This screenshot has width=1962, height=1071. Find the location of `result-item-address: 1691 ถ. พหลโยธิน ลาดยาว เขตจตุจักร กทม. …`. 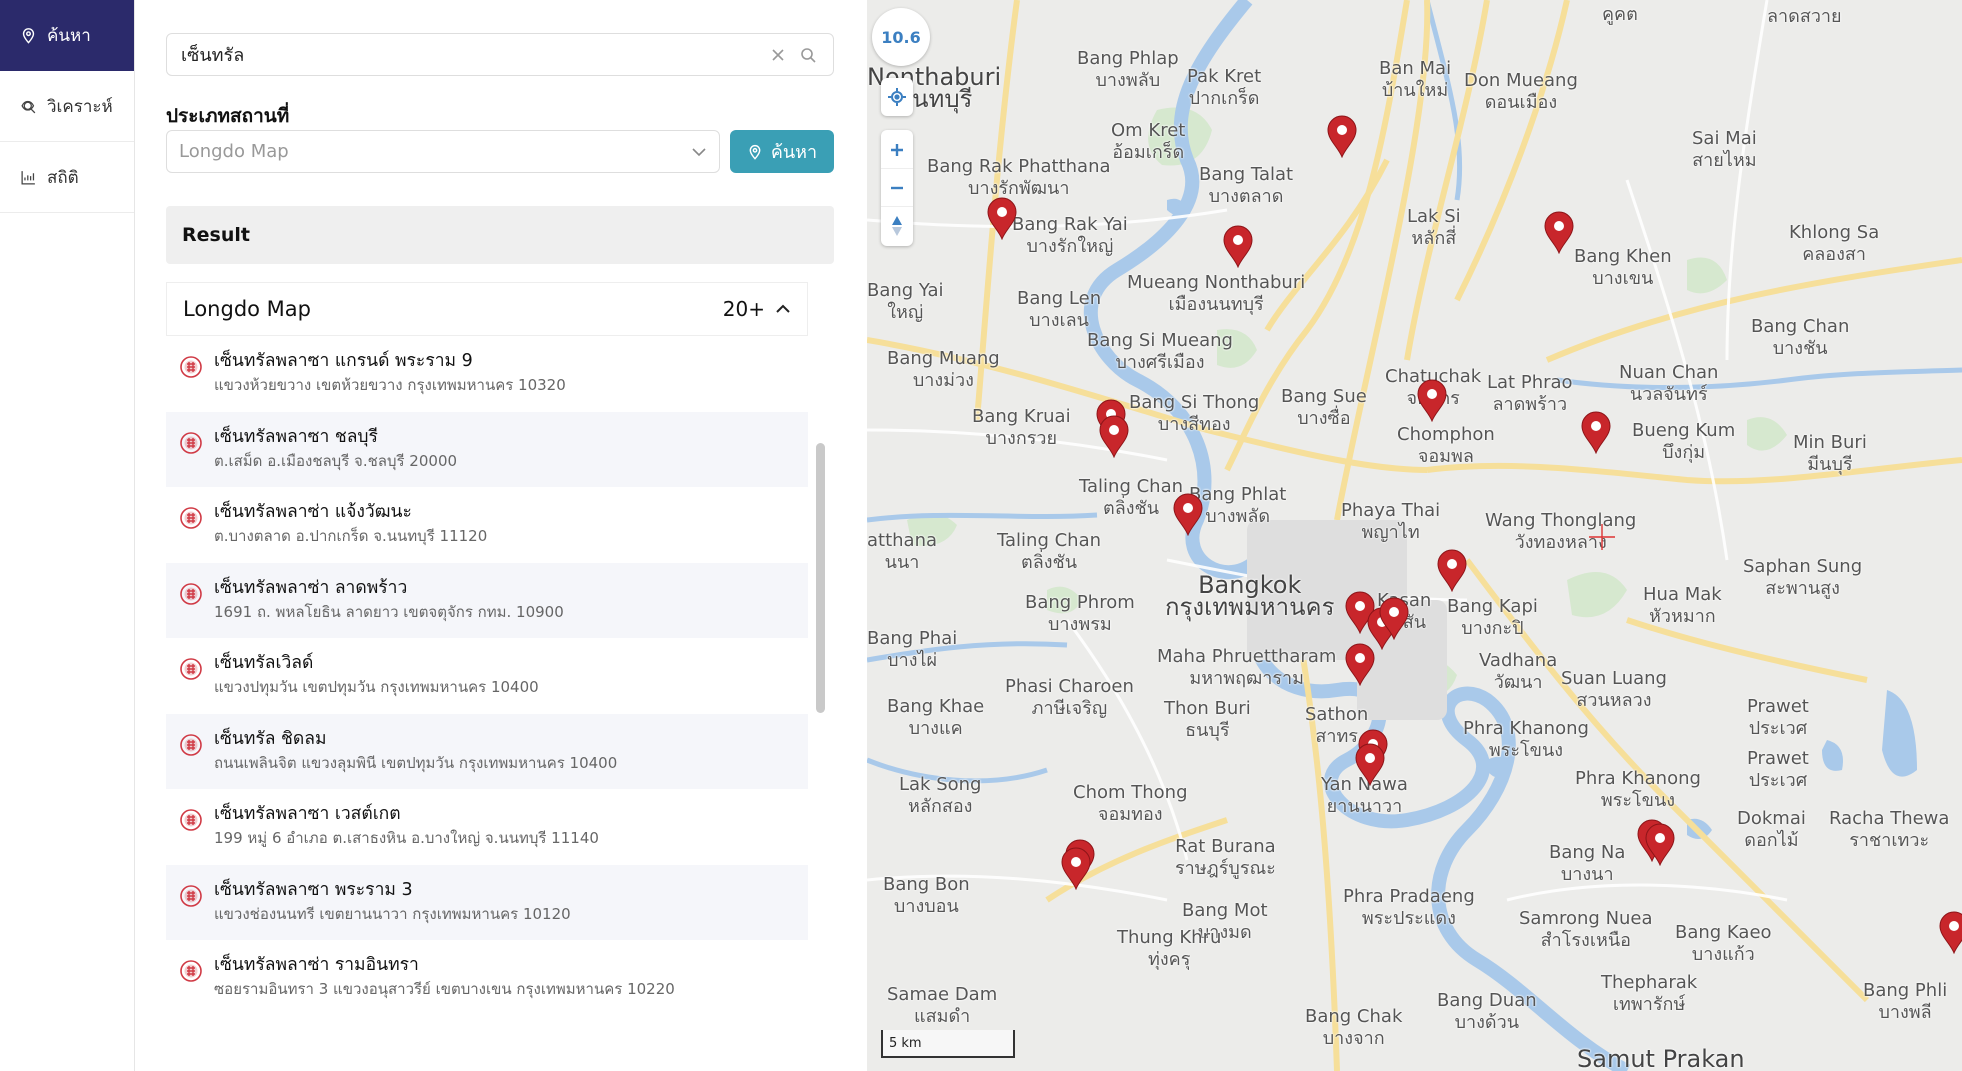

result-item-address: 1691 ถ. พหลโยธิน ลาดยาว เขตจตุจักร กทม. … is located at coordinates (389, 611).